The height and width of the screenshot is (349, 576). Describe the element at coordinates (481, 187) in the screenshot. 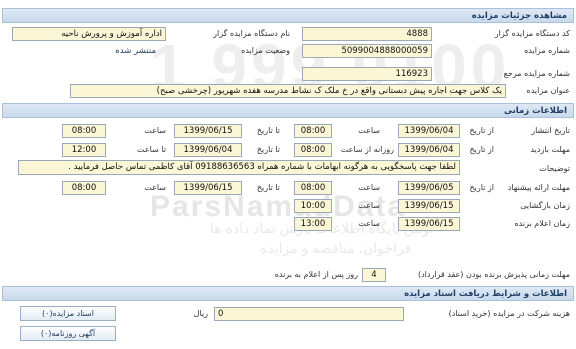

I see `offer-from-label: از تاریخ` at that location.